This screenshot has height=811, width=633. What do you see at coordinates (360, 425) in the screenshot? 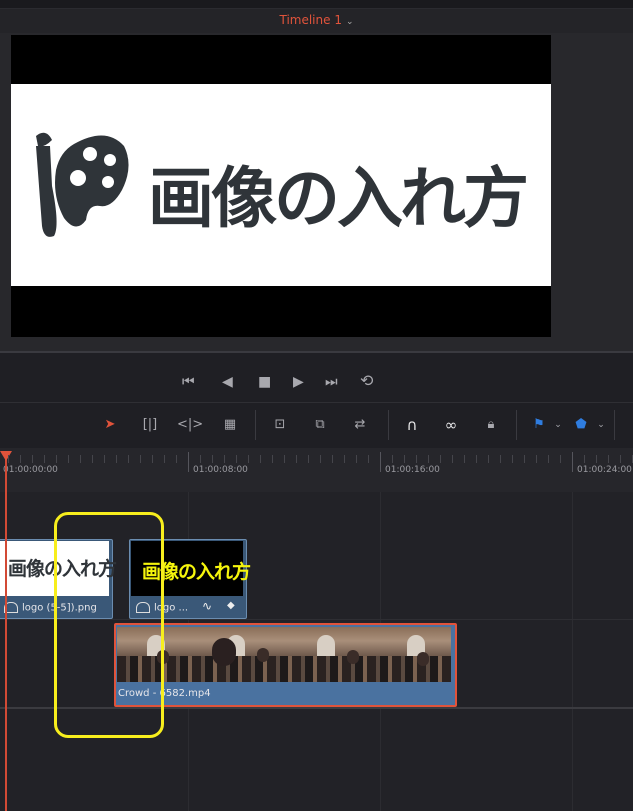
I see `replace-clip-icon: ⇄` at bounding box center [360, 425].